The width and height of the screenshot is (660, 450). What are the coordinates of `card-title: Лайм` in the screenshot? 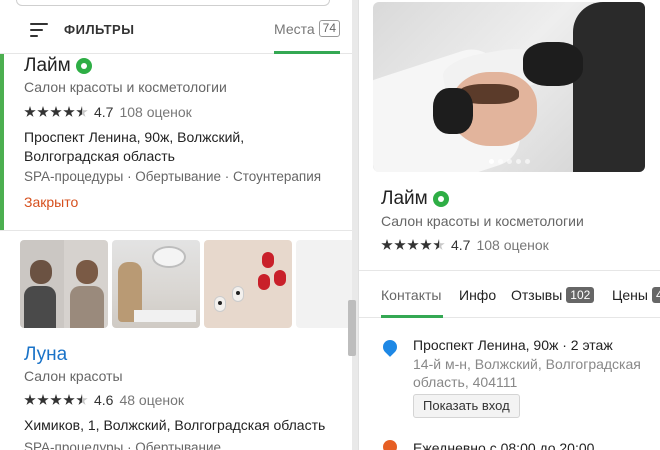 It's located at (58, 66).